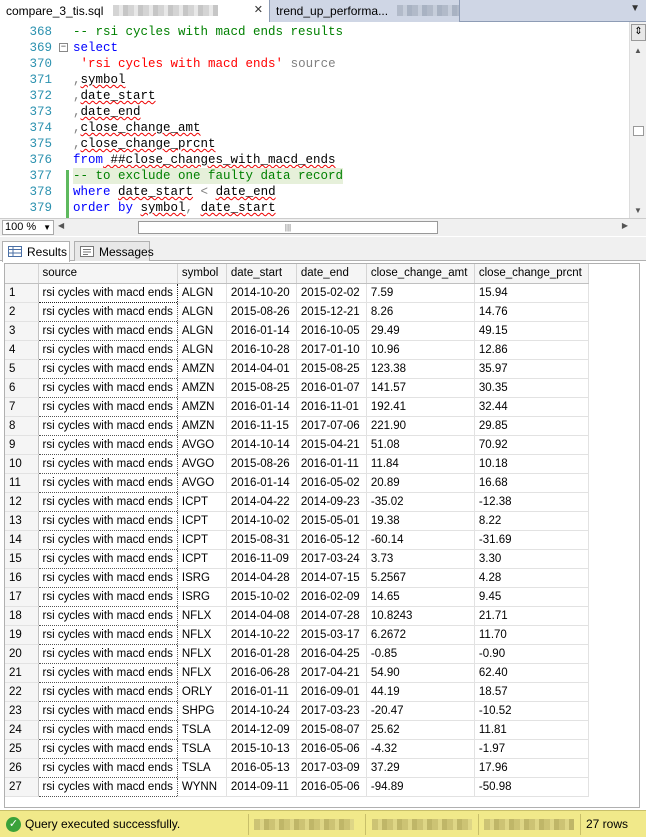 Image resolution: width=646 pixels, height=837 pixels. Describe the element at coordinates (420, 426) in the screenshot. I see `cell-close-change-amt: 221.90` at that location.